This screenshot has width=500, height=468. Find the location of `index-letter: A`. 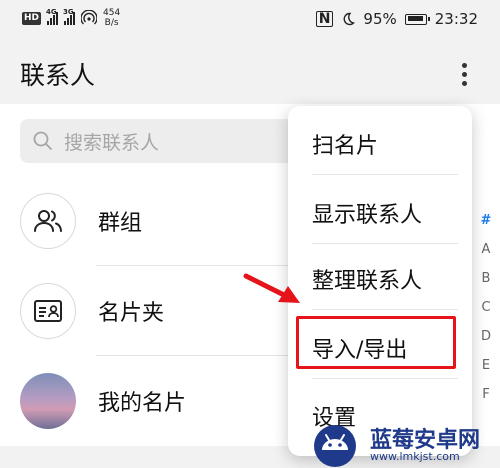

index-letter: A is located at coordinates (486, 249).